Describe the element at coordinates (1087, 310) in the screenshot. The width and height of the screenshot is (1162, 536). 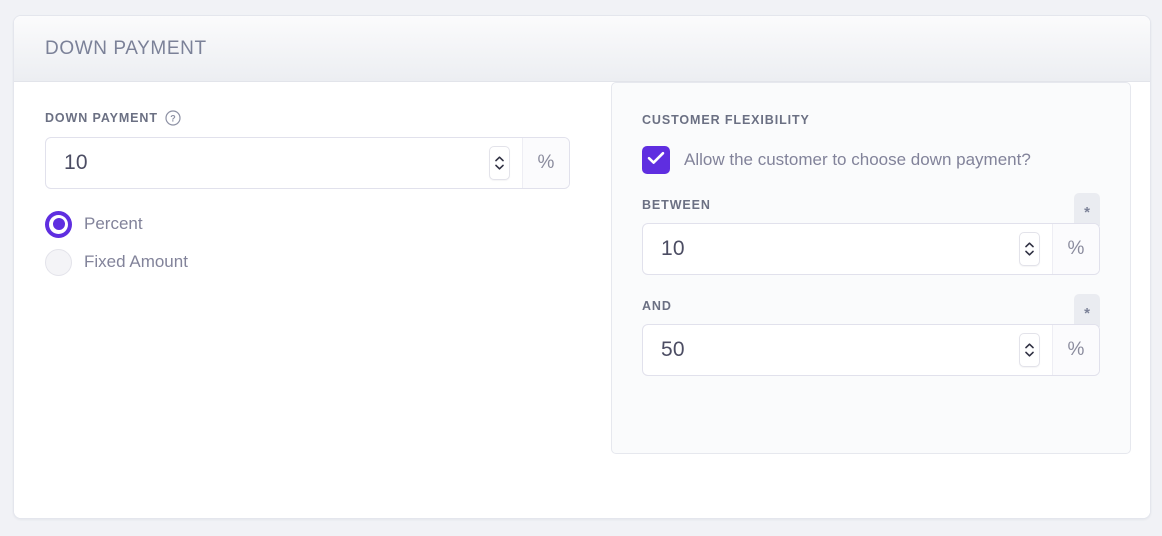
I see `and-required-badge: *` at that location.